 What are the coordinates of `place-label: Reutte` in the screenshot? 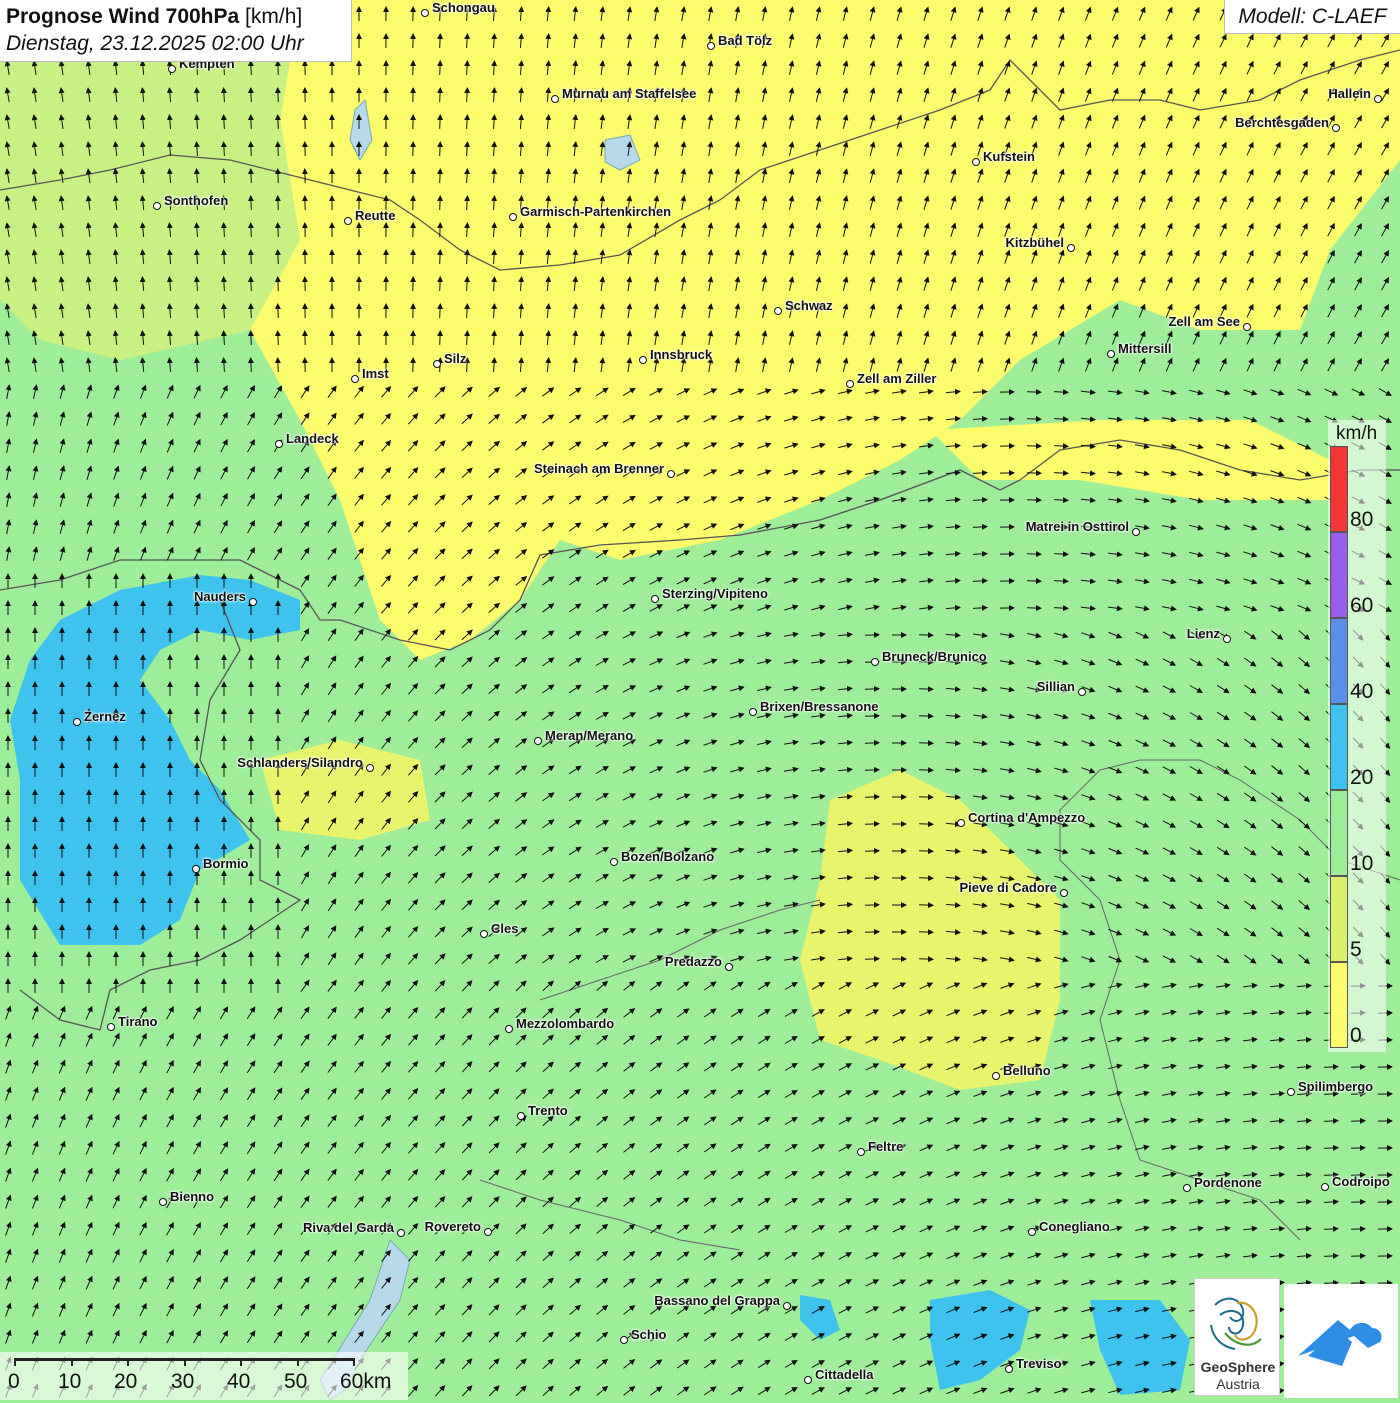 It's located at (375, 215).